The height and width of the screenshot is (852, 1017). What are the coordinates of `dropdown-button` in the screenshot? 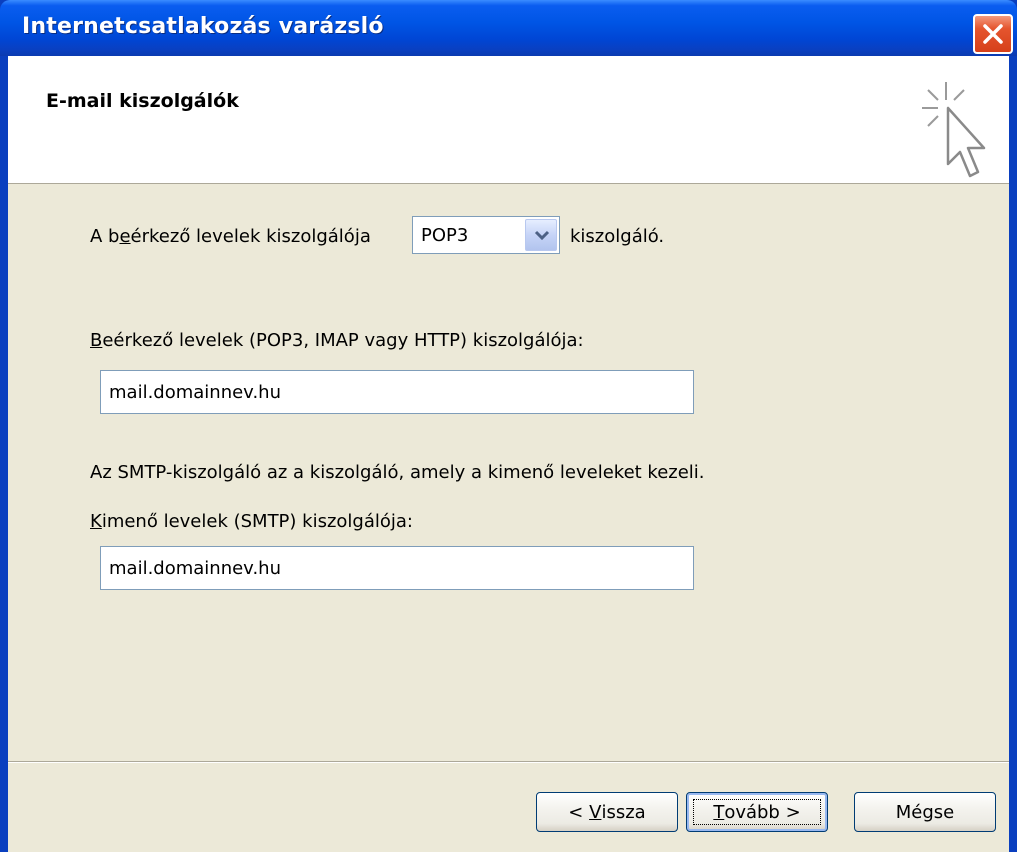 It's located at (541, 235).